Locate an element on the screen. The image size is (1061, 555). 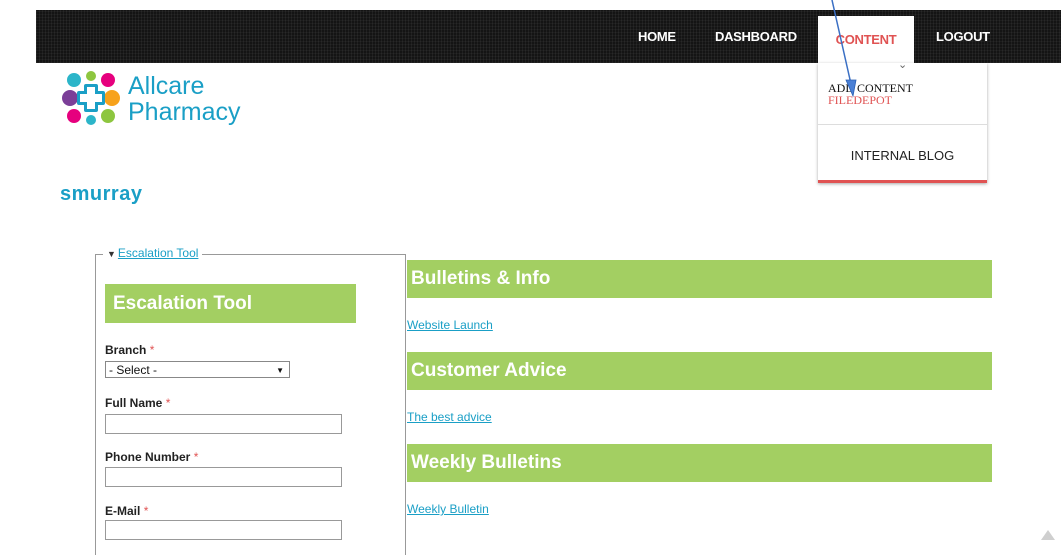
scroll-to-top-icon is located at coordinates (1048, 536).